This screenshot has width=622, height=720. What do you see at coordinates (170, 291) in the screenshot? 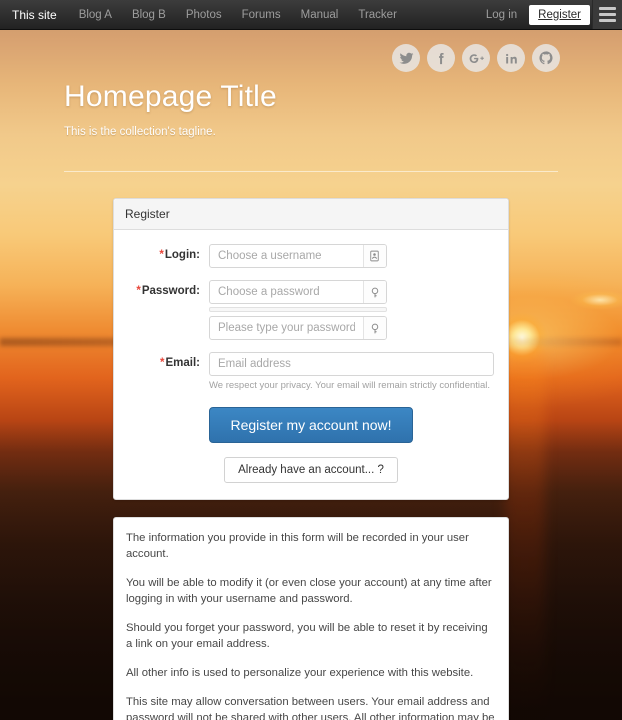
I see `password-label-text: Password:` at bounding box center [170, 291].